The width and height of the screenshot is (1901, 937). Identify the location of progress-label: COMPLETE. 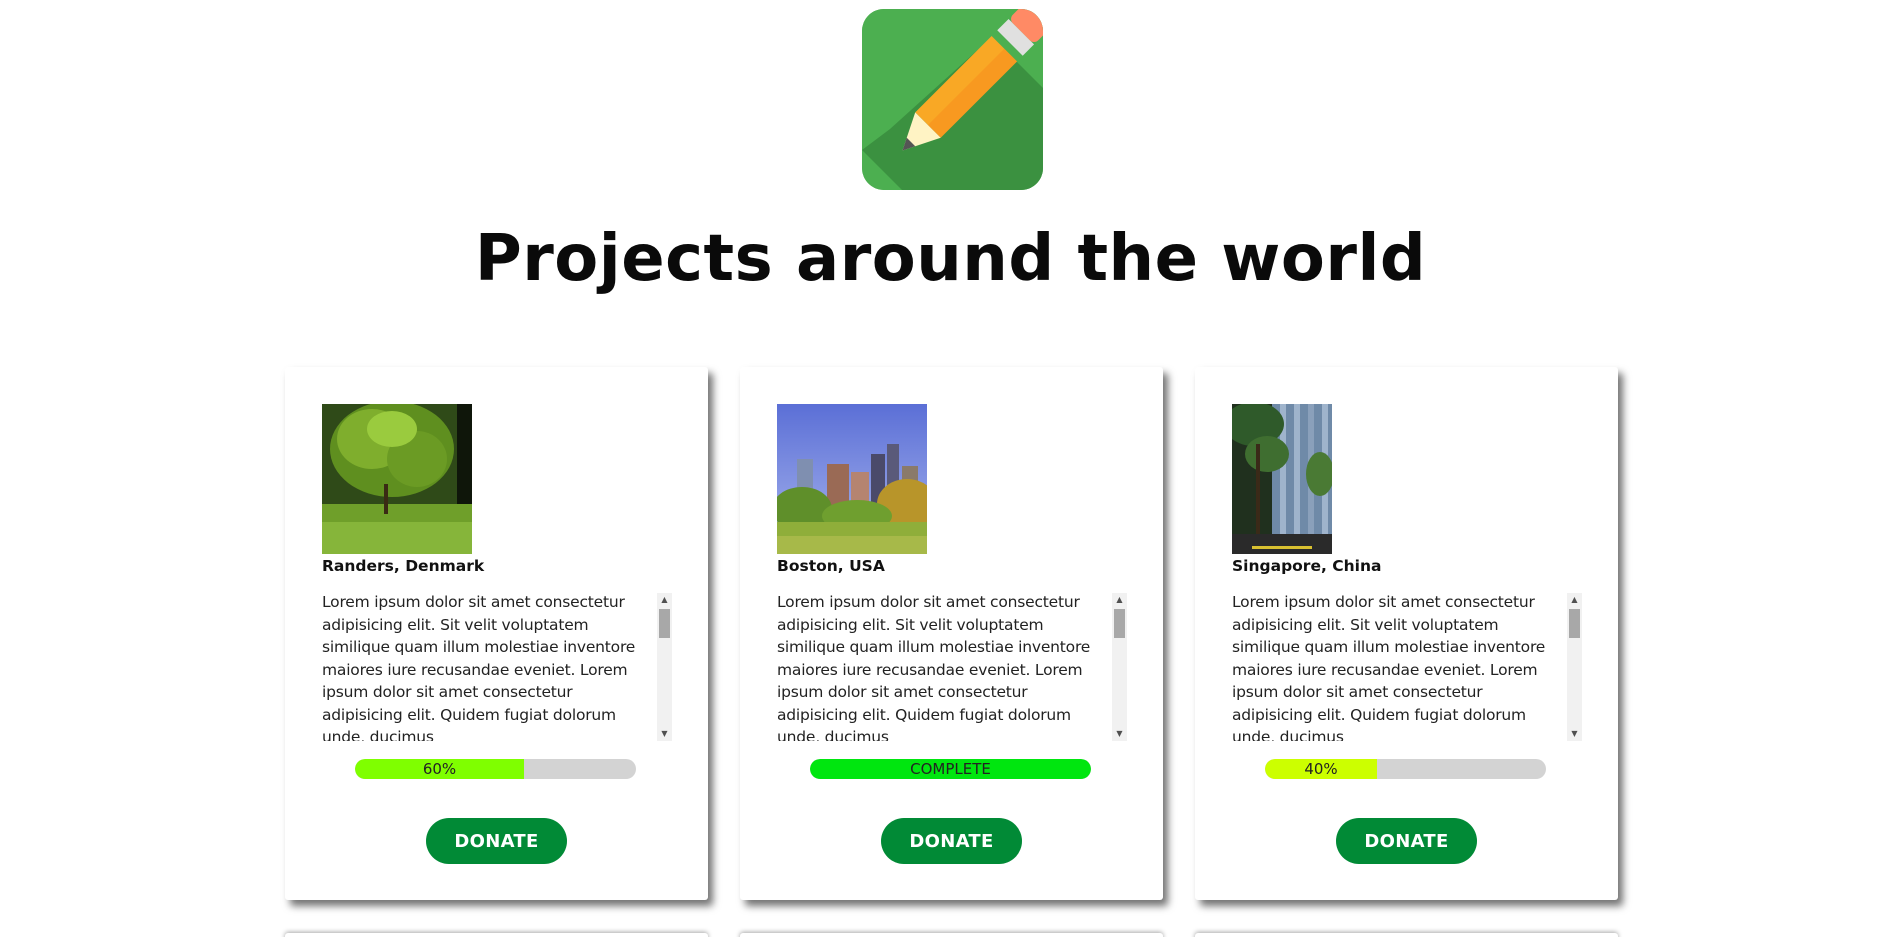
(950, 769).